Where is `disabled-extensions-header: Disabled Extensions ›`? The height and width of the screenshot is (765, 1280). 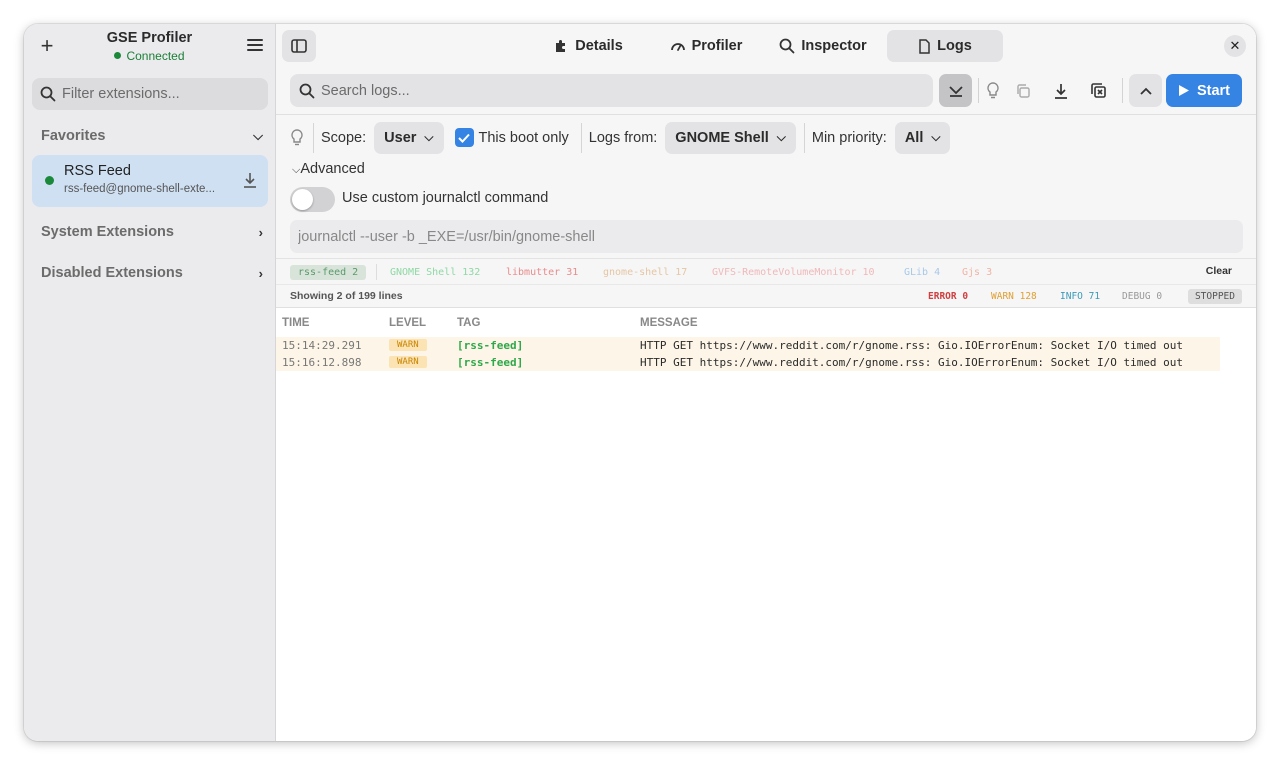
disabled-extensions-header: Disabled Extensions › is located at coordinates (152, 273).